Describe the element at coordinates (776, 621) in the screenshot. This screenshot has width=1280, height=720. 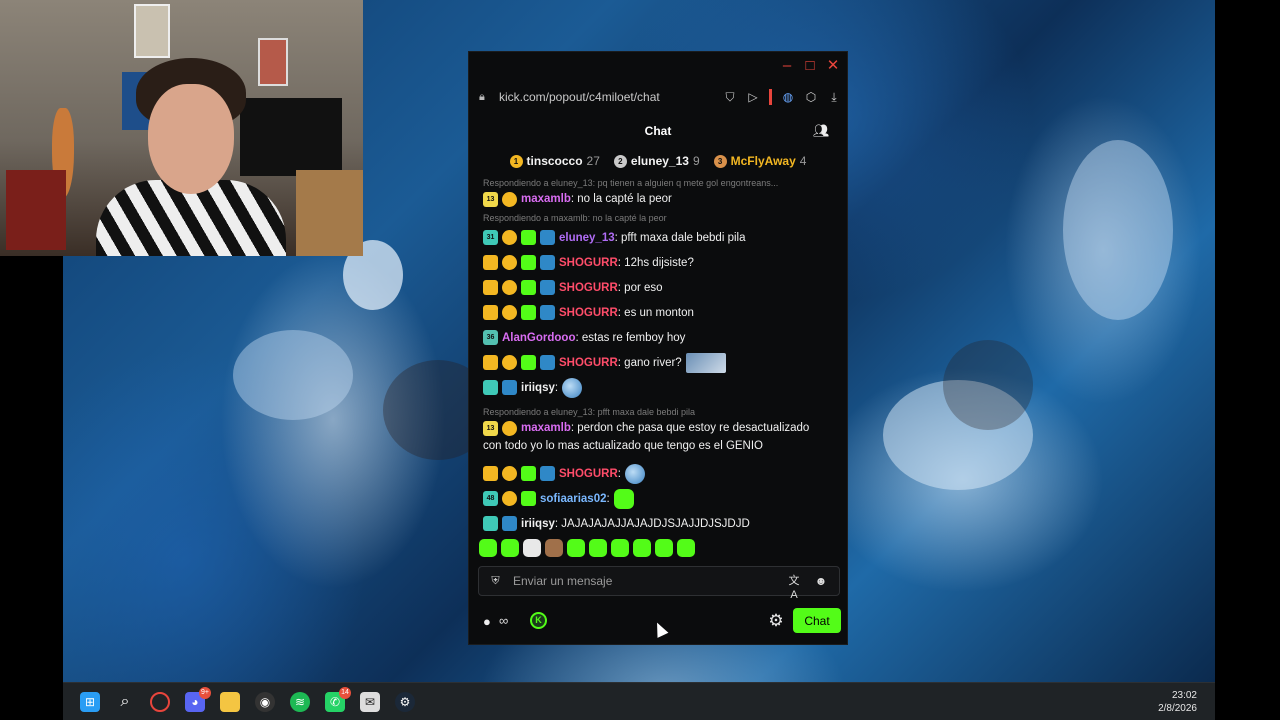
I see `gear-icon: ⚙` at that location.